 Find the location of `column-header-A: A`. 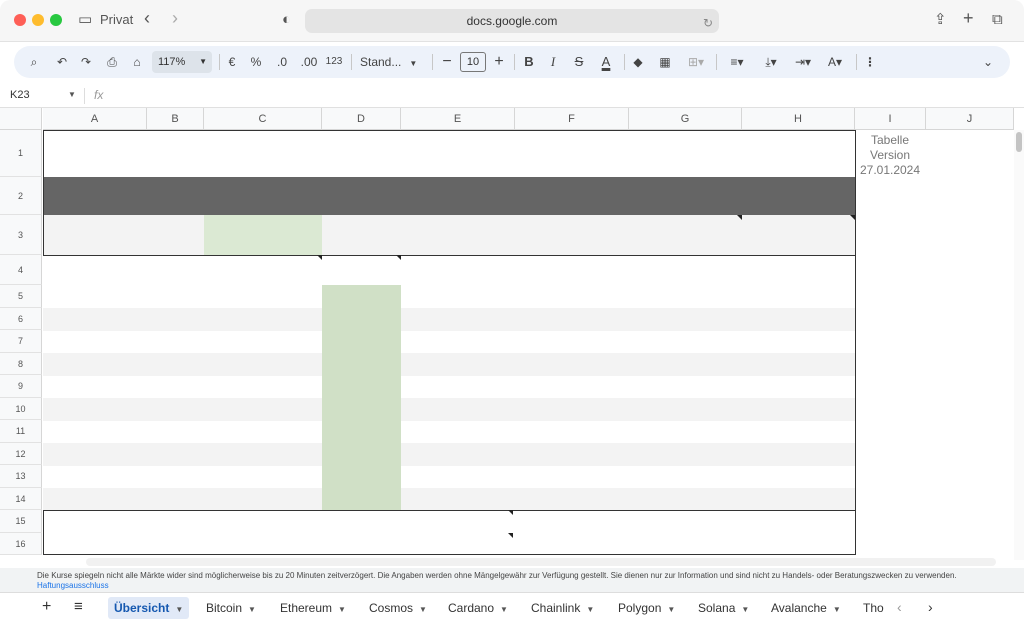

column-header-A: A is located at coordinates (95, 119).